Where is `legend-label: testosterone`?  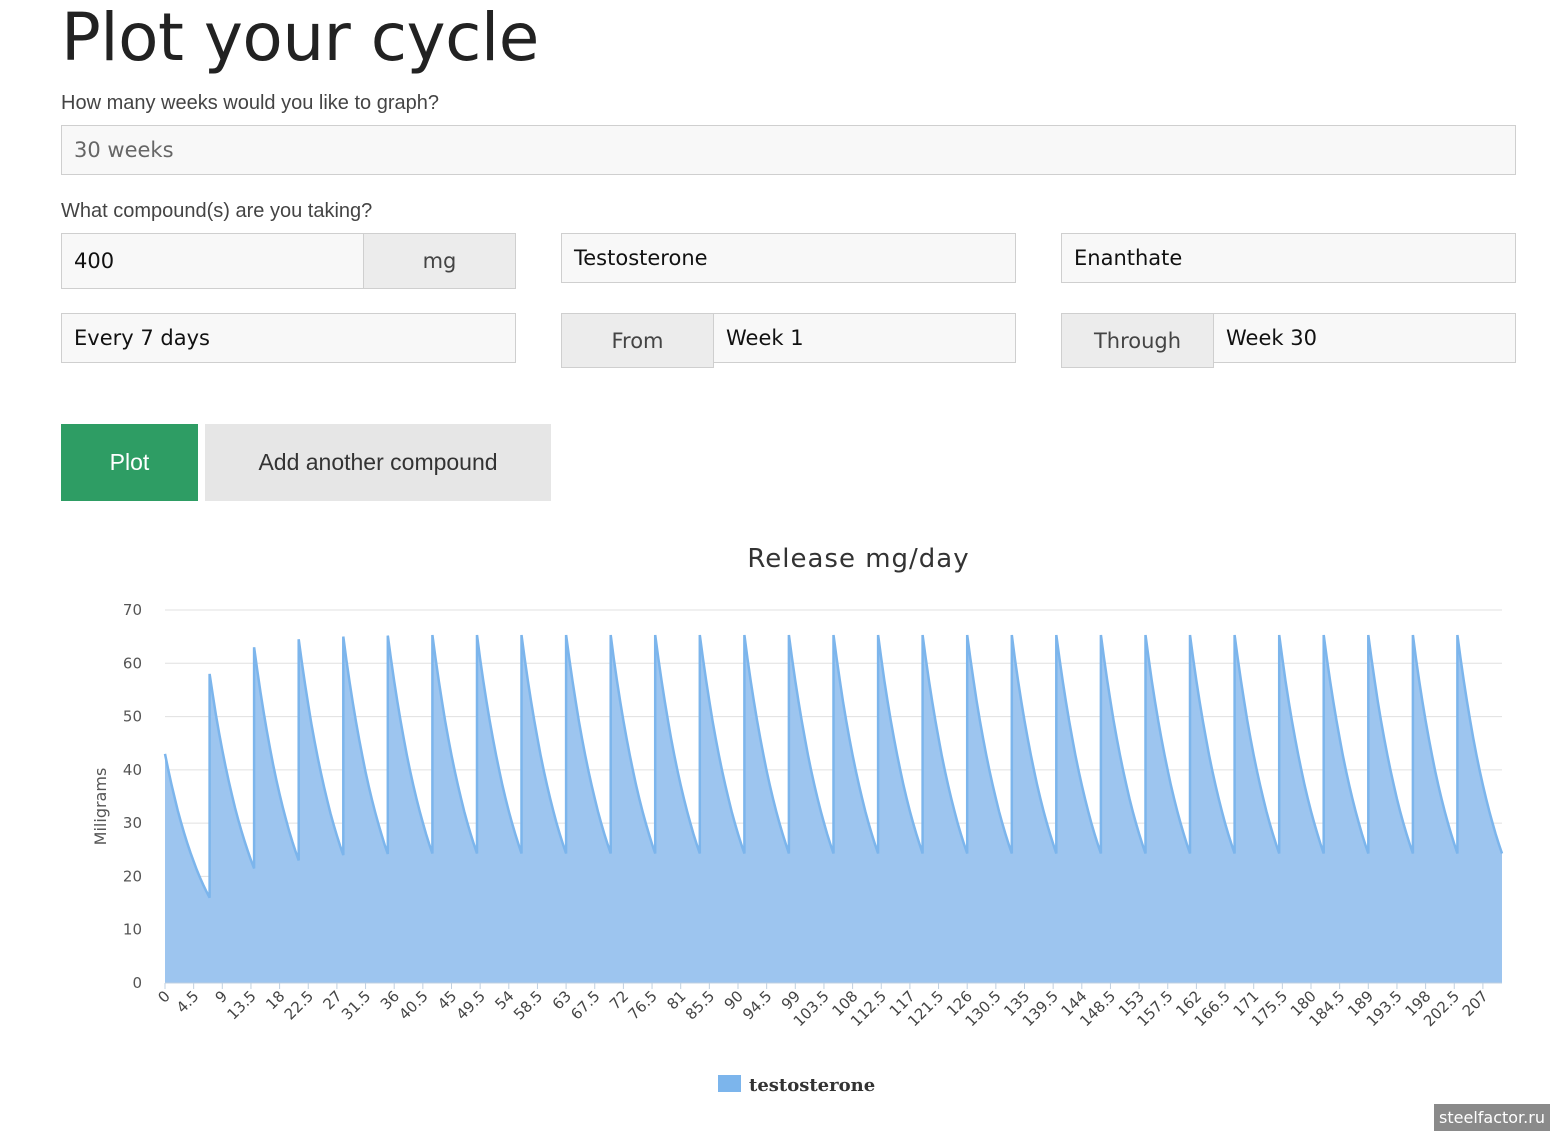 legend-label: testosterone is located at coordinates (812, 1085).